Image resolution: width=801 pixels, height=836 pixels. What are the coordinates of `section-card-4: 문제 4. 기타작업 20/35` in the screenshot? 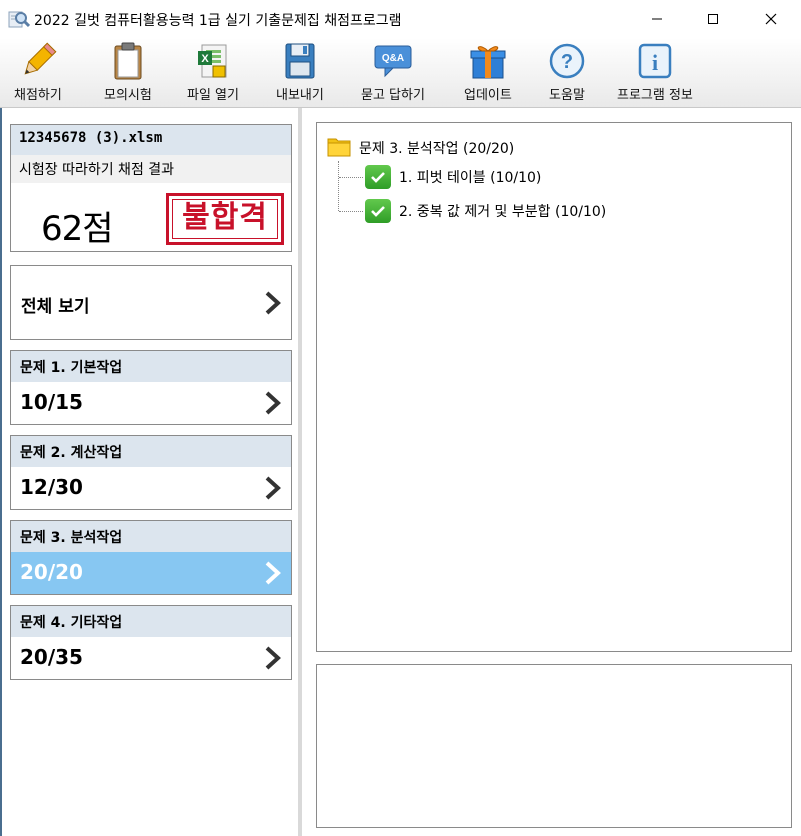 It's located at (151, 642).